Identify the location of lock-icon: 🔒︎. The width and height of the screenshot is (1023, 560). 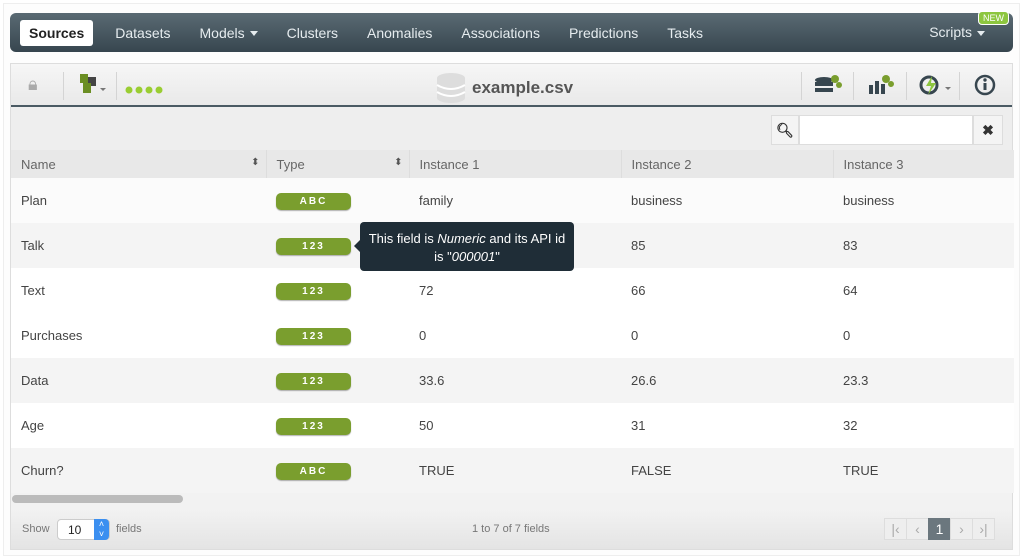
(33, 84).